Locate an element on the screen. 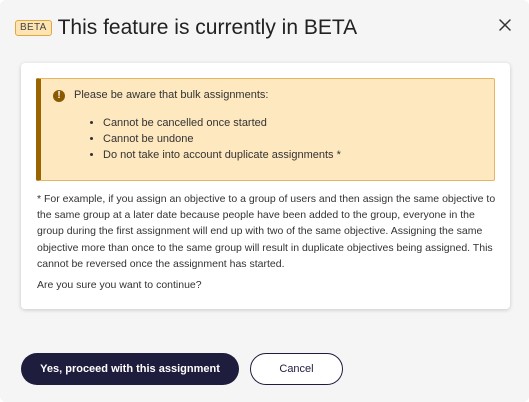 This screenshot has width=529, height=402. confirm-assignment-button: Yes, proceed with this assignment is located at coordinates (130, 369).